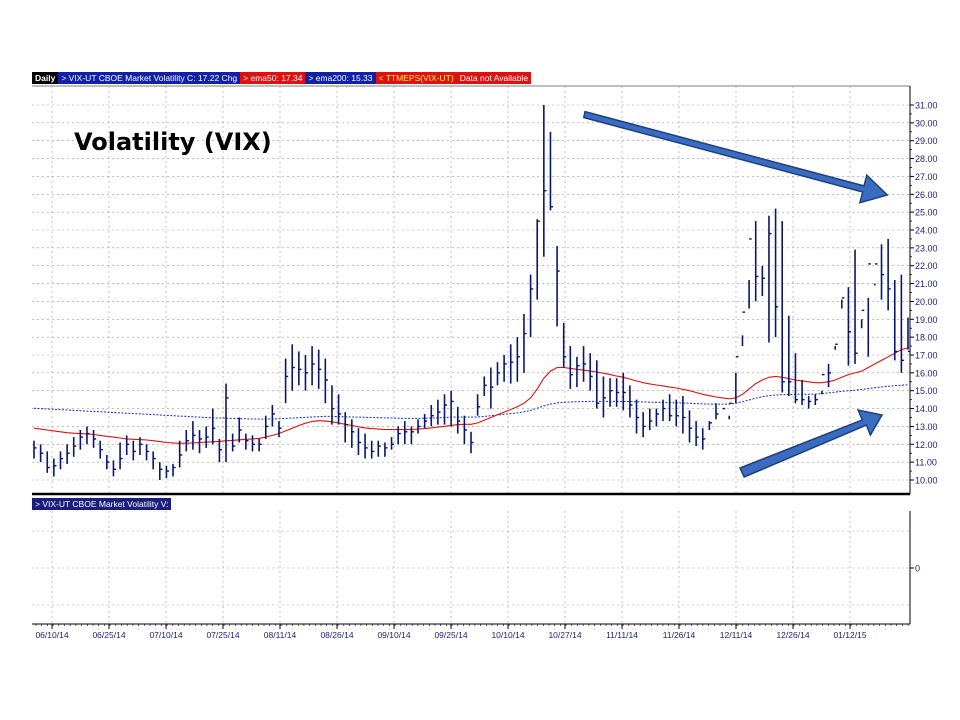 This screenshot has height=720, width=960. What do you see at coordinates (735, 157) in the screenshot?
I see `down-trend-arrow` at bounding box center [735, 157].